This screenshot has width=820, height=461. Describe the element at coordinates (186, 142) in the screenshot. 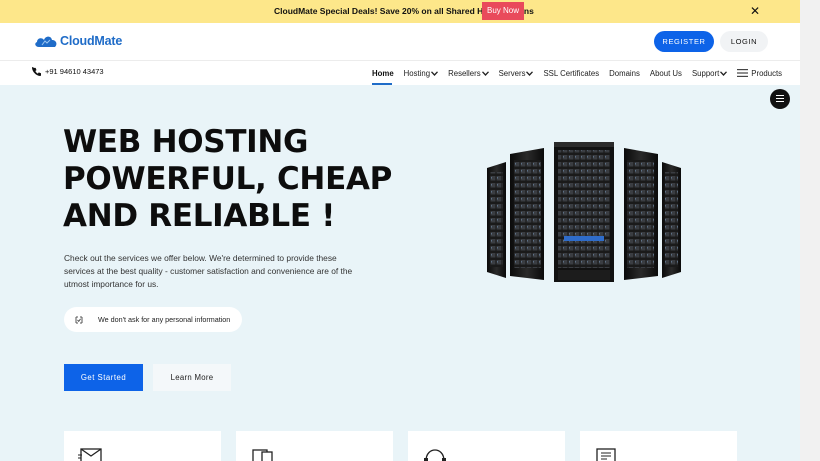

I see `hero-title-line: WEB HOSTING` at that location.